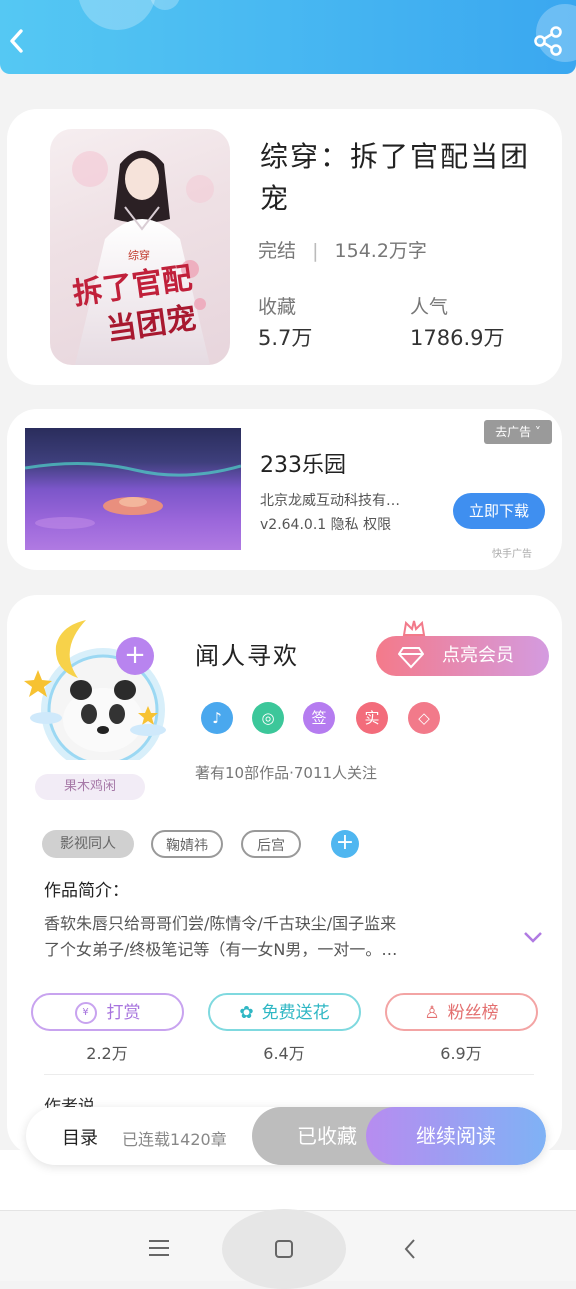 The width and height of the screenshot is (576, 1289). What do you see at coordinates (285, 338) in the screenshot?
I see `stat-value-collect: 5.7万` at bounding box center [285, 338].